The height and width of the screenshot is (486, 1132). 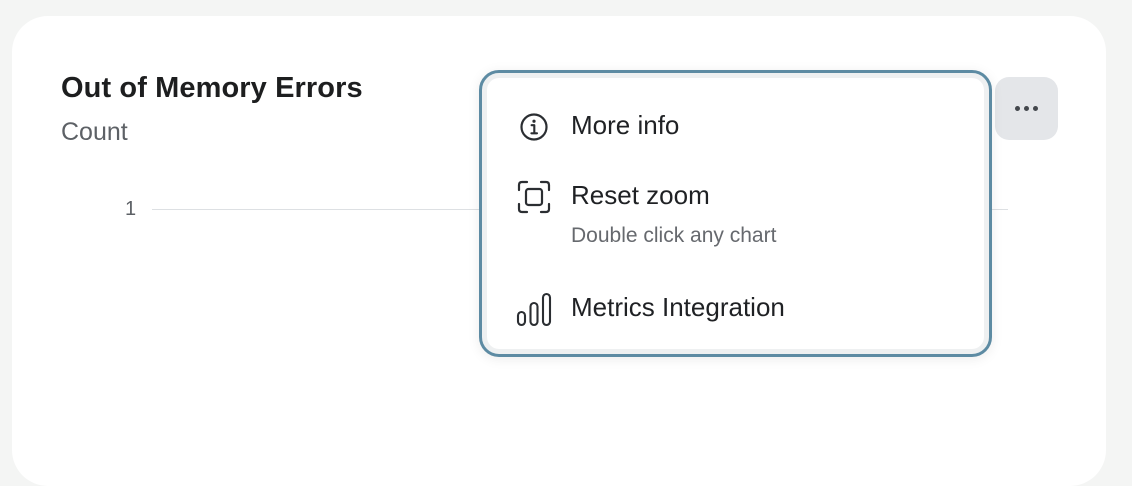 What do you see at coordinates (534, 127) in the screenshot?
I see `info-icon` at bounding box center [534, 127].